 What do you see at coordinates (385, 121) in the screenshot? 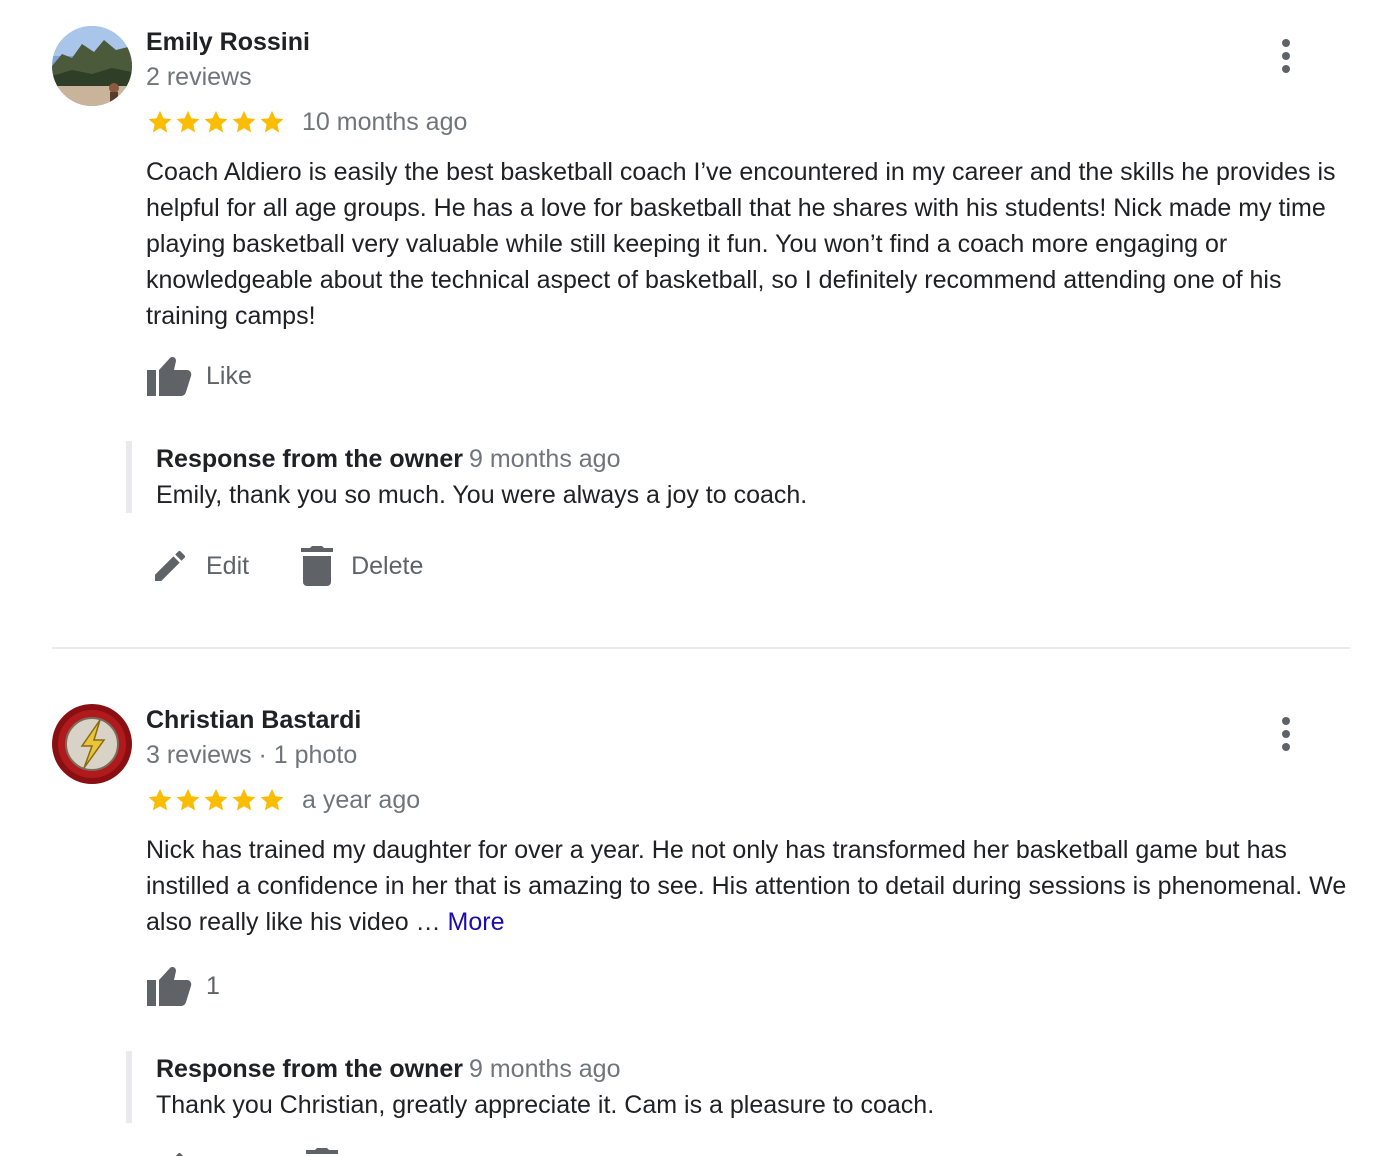
I see `review-date: 10 months ago` at bounding box center [385, 121].